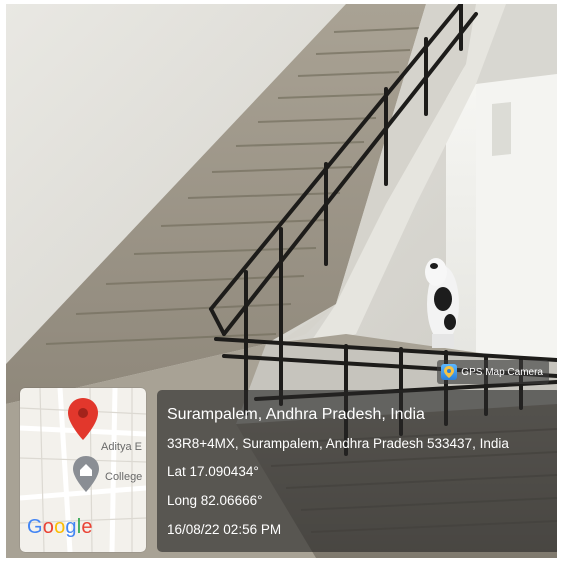 This screenshot has width=563, height=564. I want to click on google-logo: Google, so click(60, 527).